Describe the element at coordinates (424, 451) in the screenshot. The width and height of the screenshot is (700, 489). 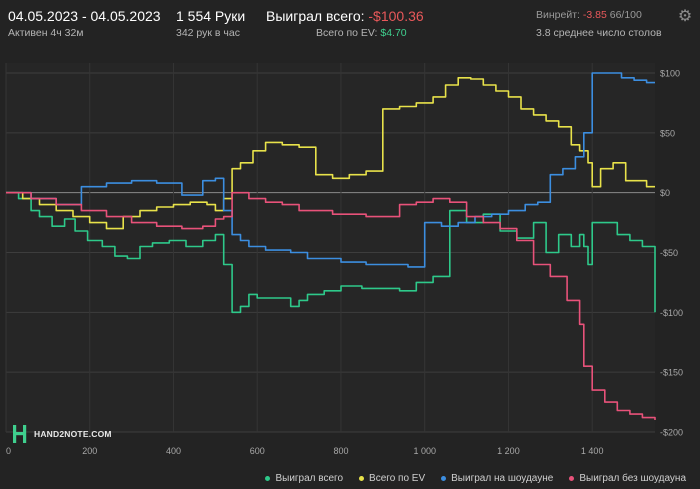
I see `x-tick-label: 1 000` at that location.